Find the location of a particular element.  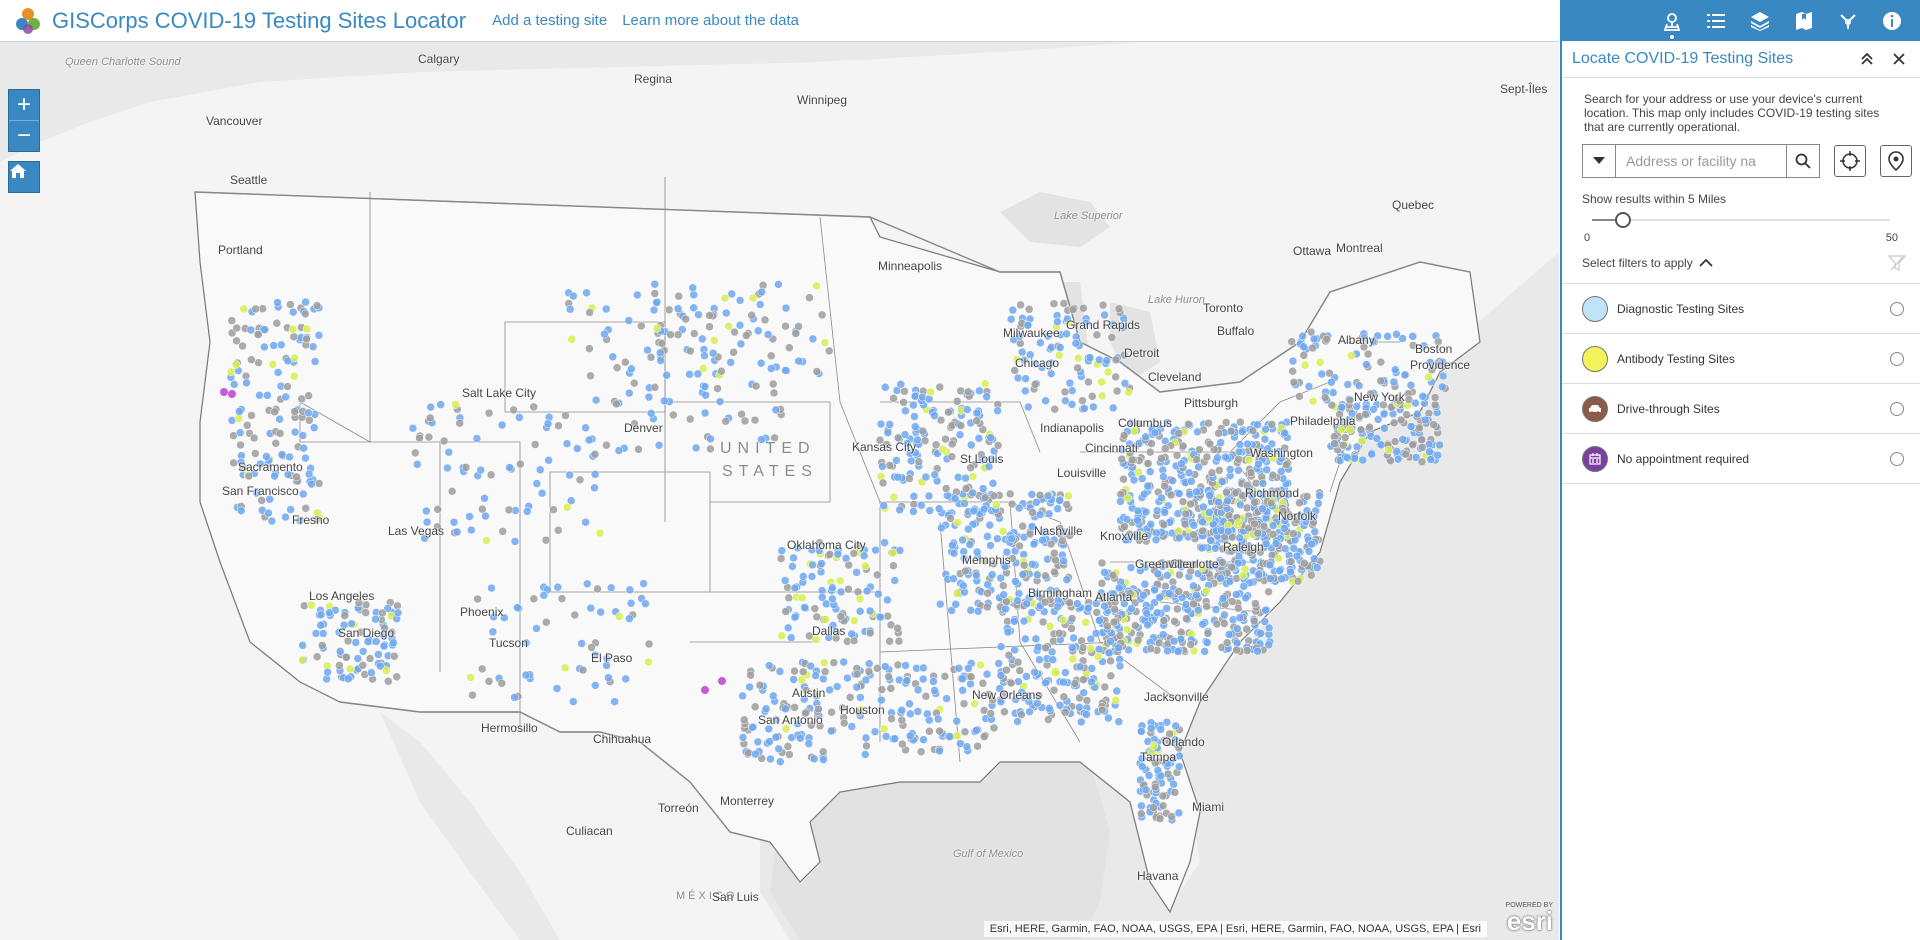

home-button is located at coordinates (24, 177).